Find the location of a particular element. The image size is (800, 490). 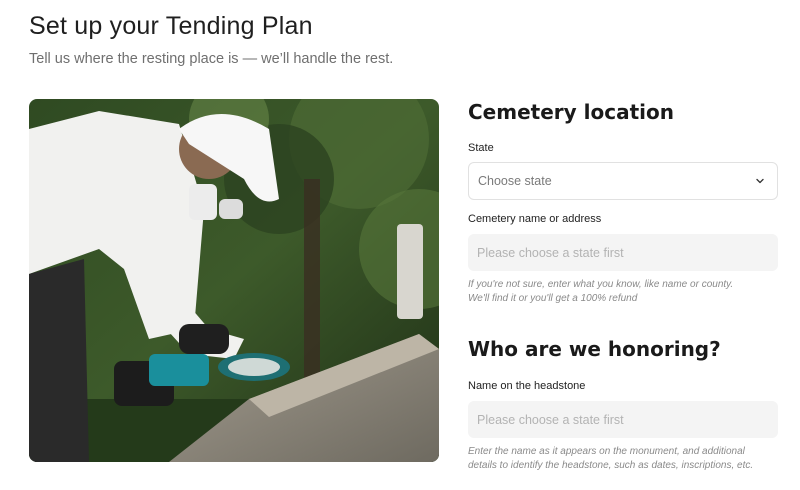

cemetery-label: Cemetery name or address is located at coordinates (535, 219).